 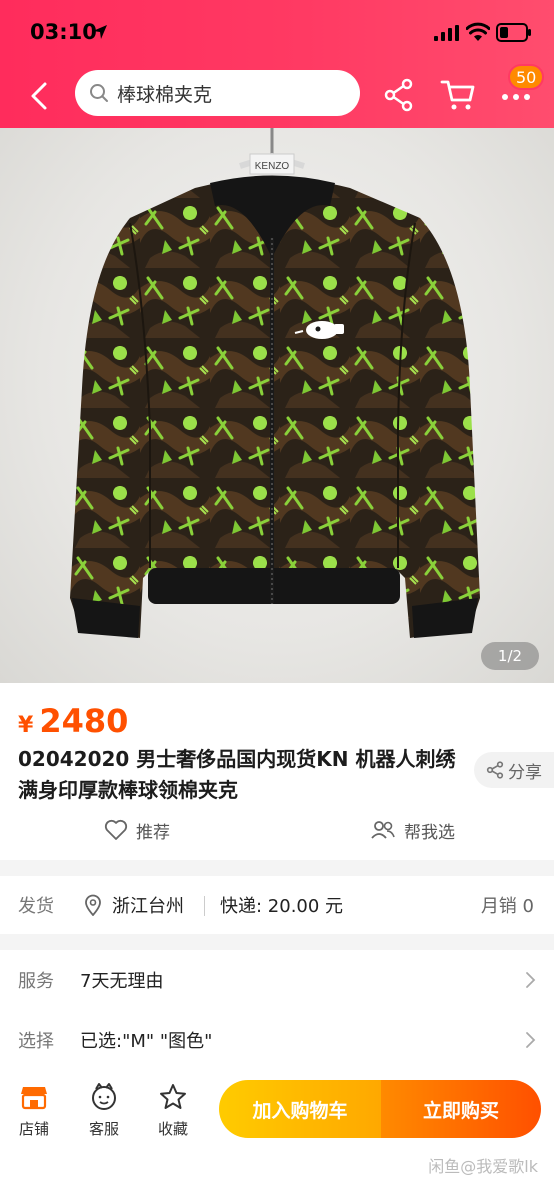 I want to click on search-icon, so click(x=99, y=93).